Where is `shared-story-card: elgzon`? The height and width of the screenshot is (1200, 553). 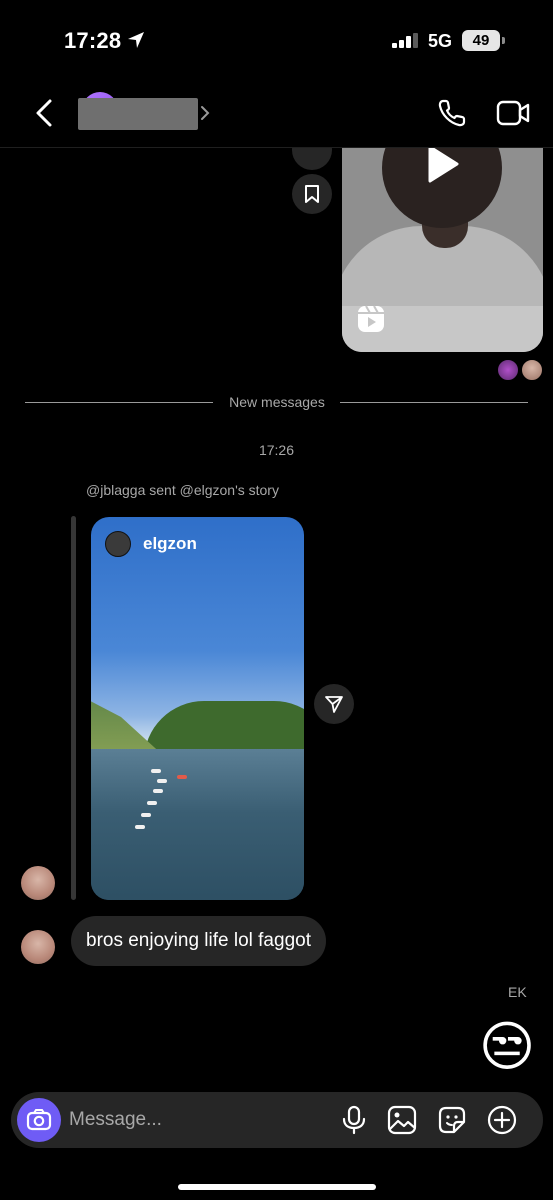
shared-story-card: elgzon is located at coordinates (197, 708).